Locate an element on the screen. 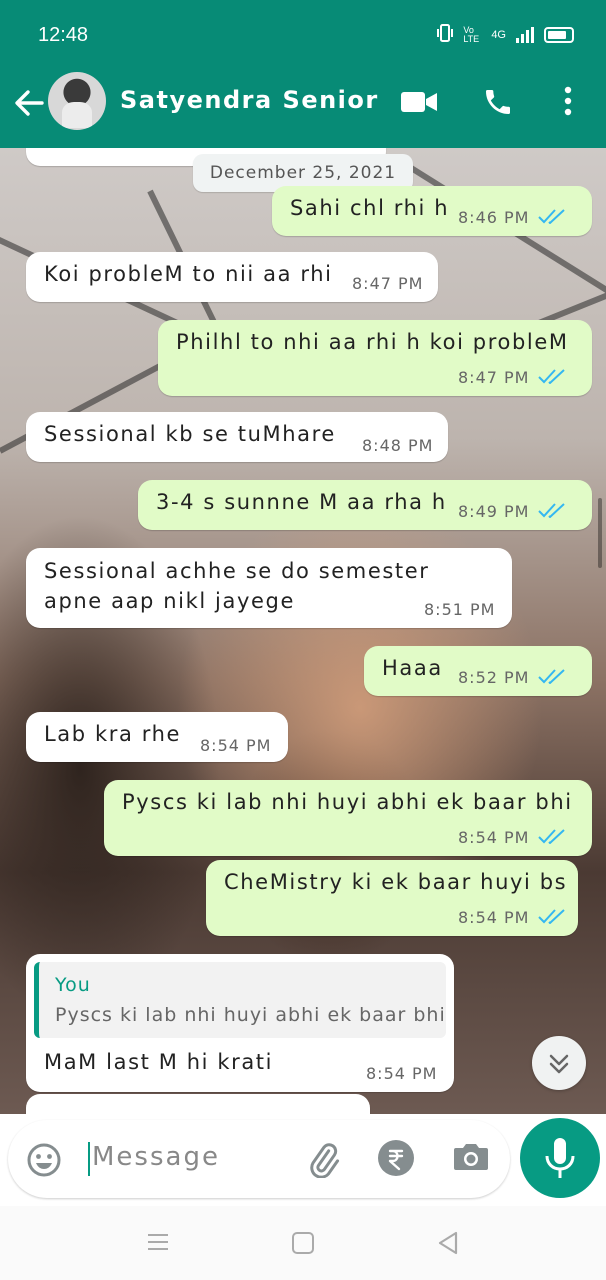 This screenshot has height=1280, width=606. camera-icon is located at coordinates (471, 1157).